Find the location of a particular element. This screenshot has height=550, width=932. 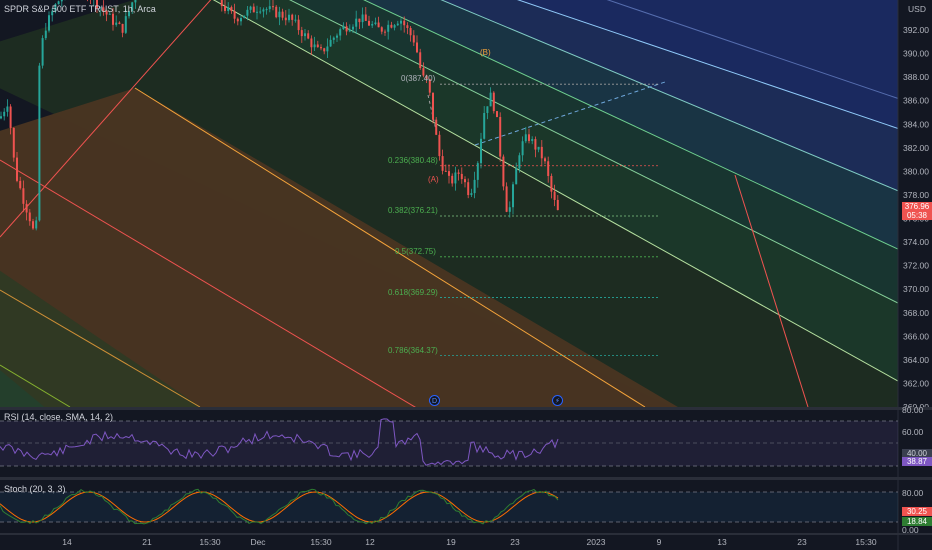

dividend-marker-icon: D is located at coordinates (434, 400).